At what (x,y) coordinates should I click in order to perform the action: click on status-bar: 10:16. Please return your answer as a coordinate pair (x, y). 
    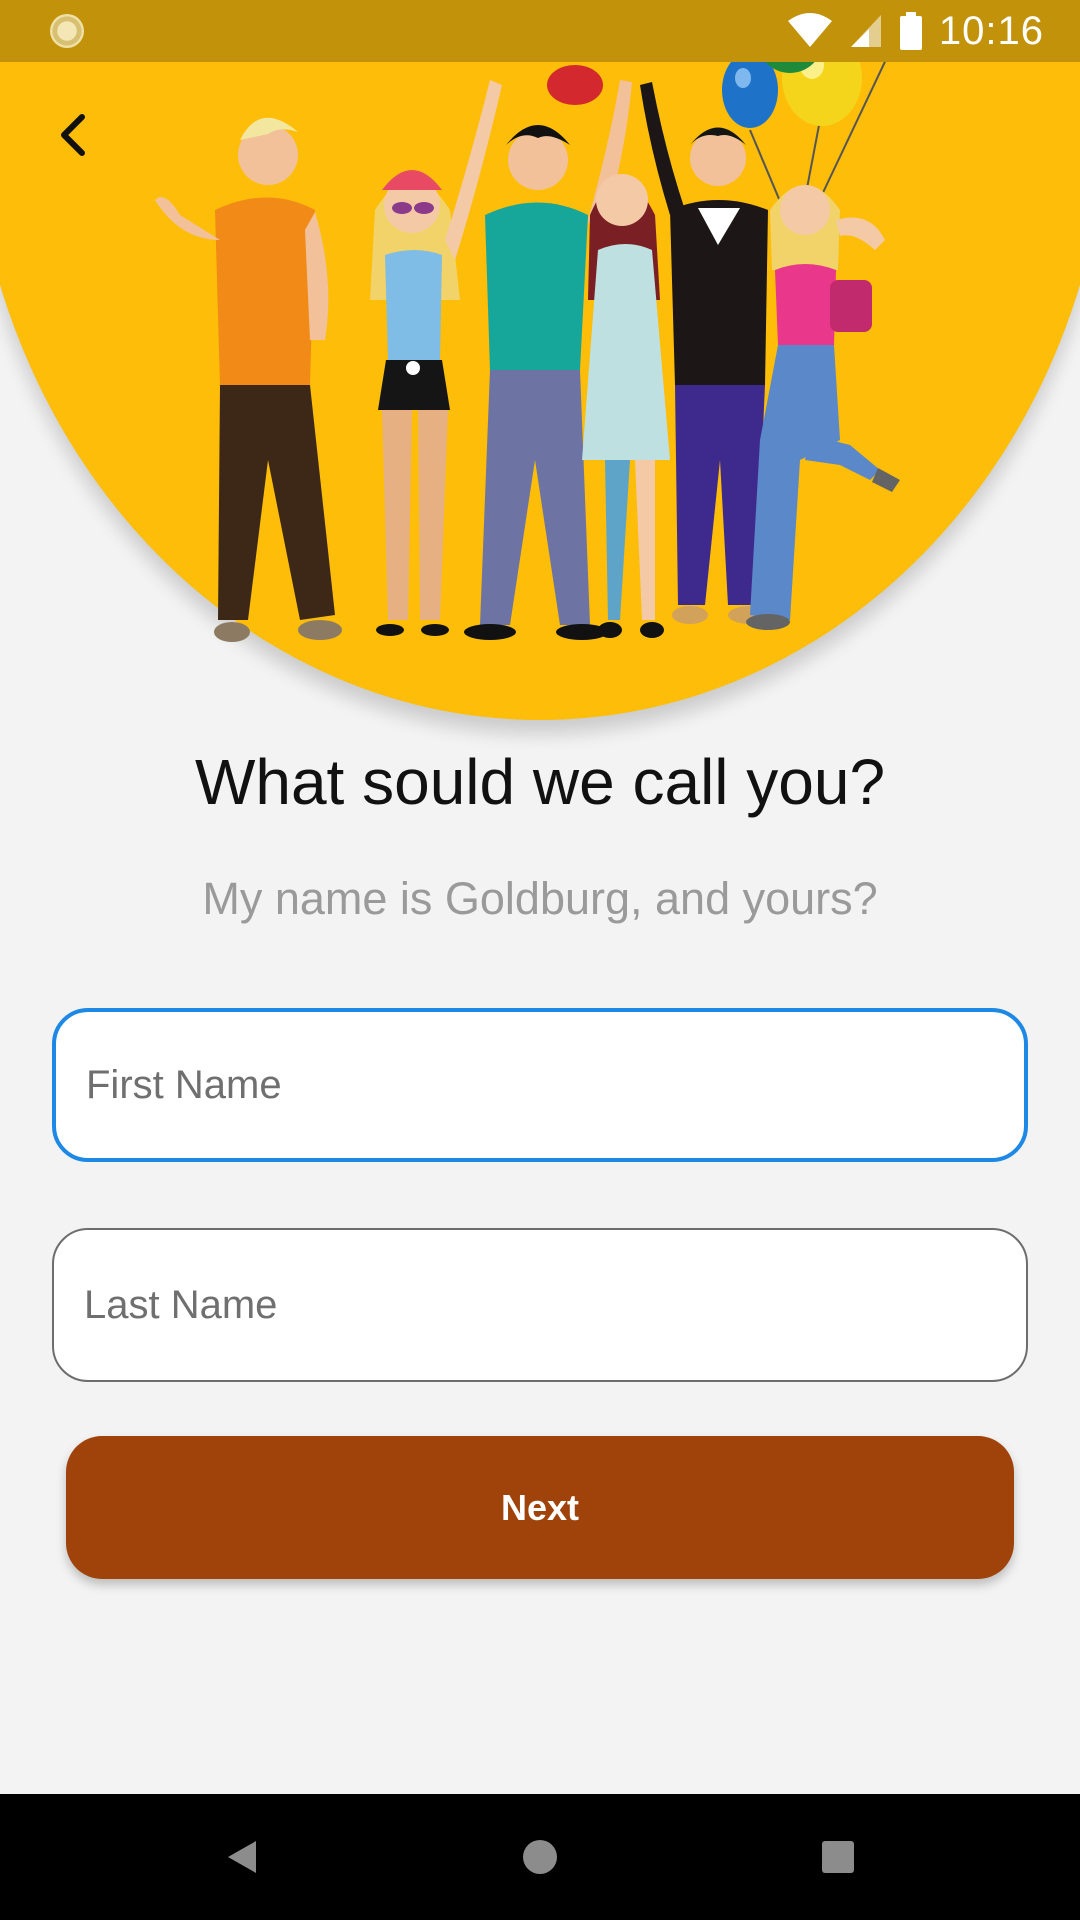
    Looking at the image, I should click on (540, 31).